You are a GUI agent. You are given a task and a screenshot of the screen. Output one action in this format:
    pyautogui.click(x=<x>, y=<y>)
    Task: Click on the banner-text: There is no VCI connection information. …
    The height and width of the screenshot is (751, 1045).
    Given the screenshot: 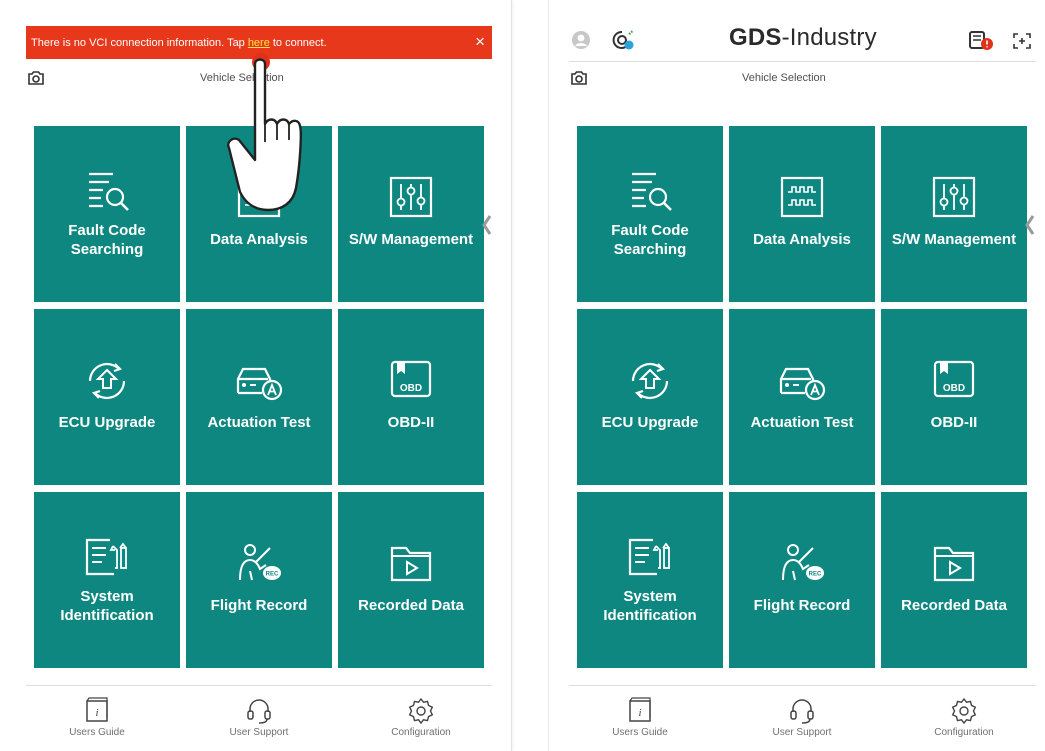 What is the action you would take?
    pyautogui.click(x=138, y=42)
    